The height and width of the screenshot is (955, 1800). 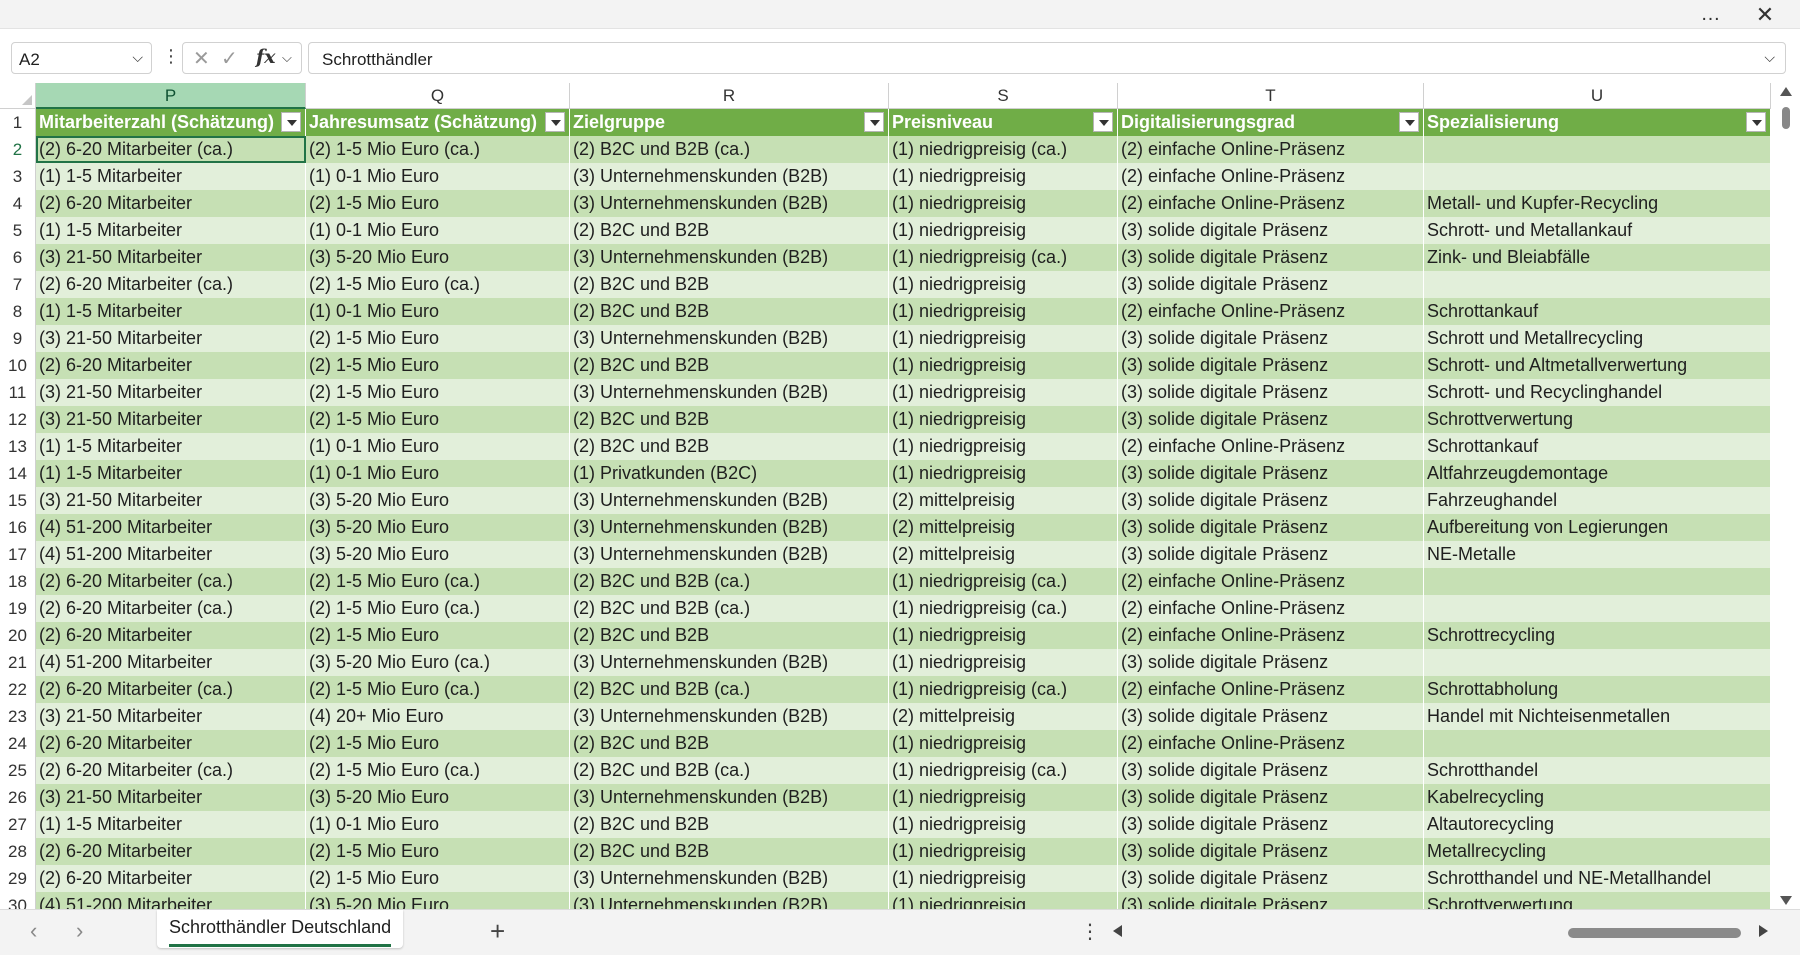 What do you see at coordinates (18, 149) in the screenshot?
I see `row-number: 2` at bounding box center [18, 149].